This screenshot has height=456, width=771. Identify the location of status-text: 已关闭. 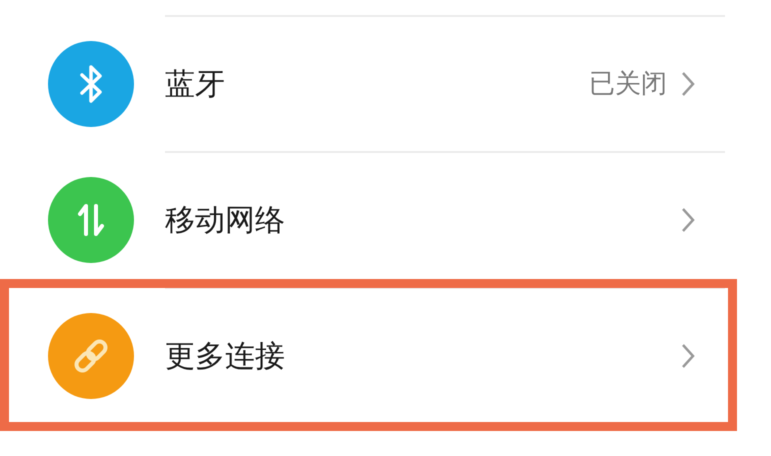
(628, 84).